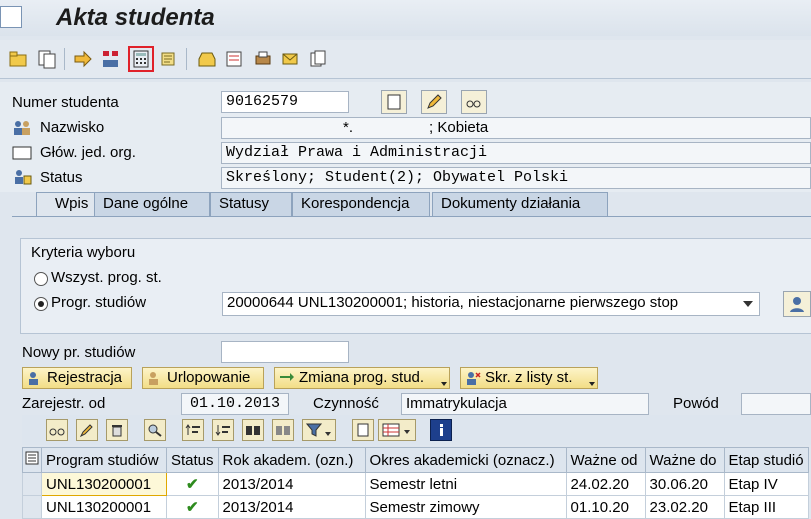 The image size is (811, 519). I want to click on status-person-icon, so click(23, 179).